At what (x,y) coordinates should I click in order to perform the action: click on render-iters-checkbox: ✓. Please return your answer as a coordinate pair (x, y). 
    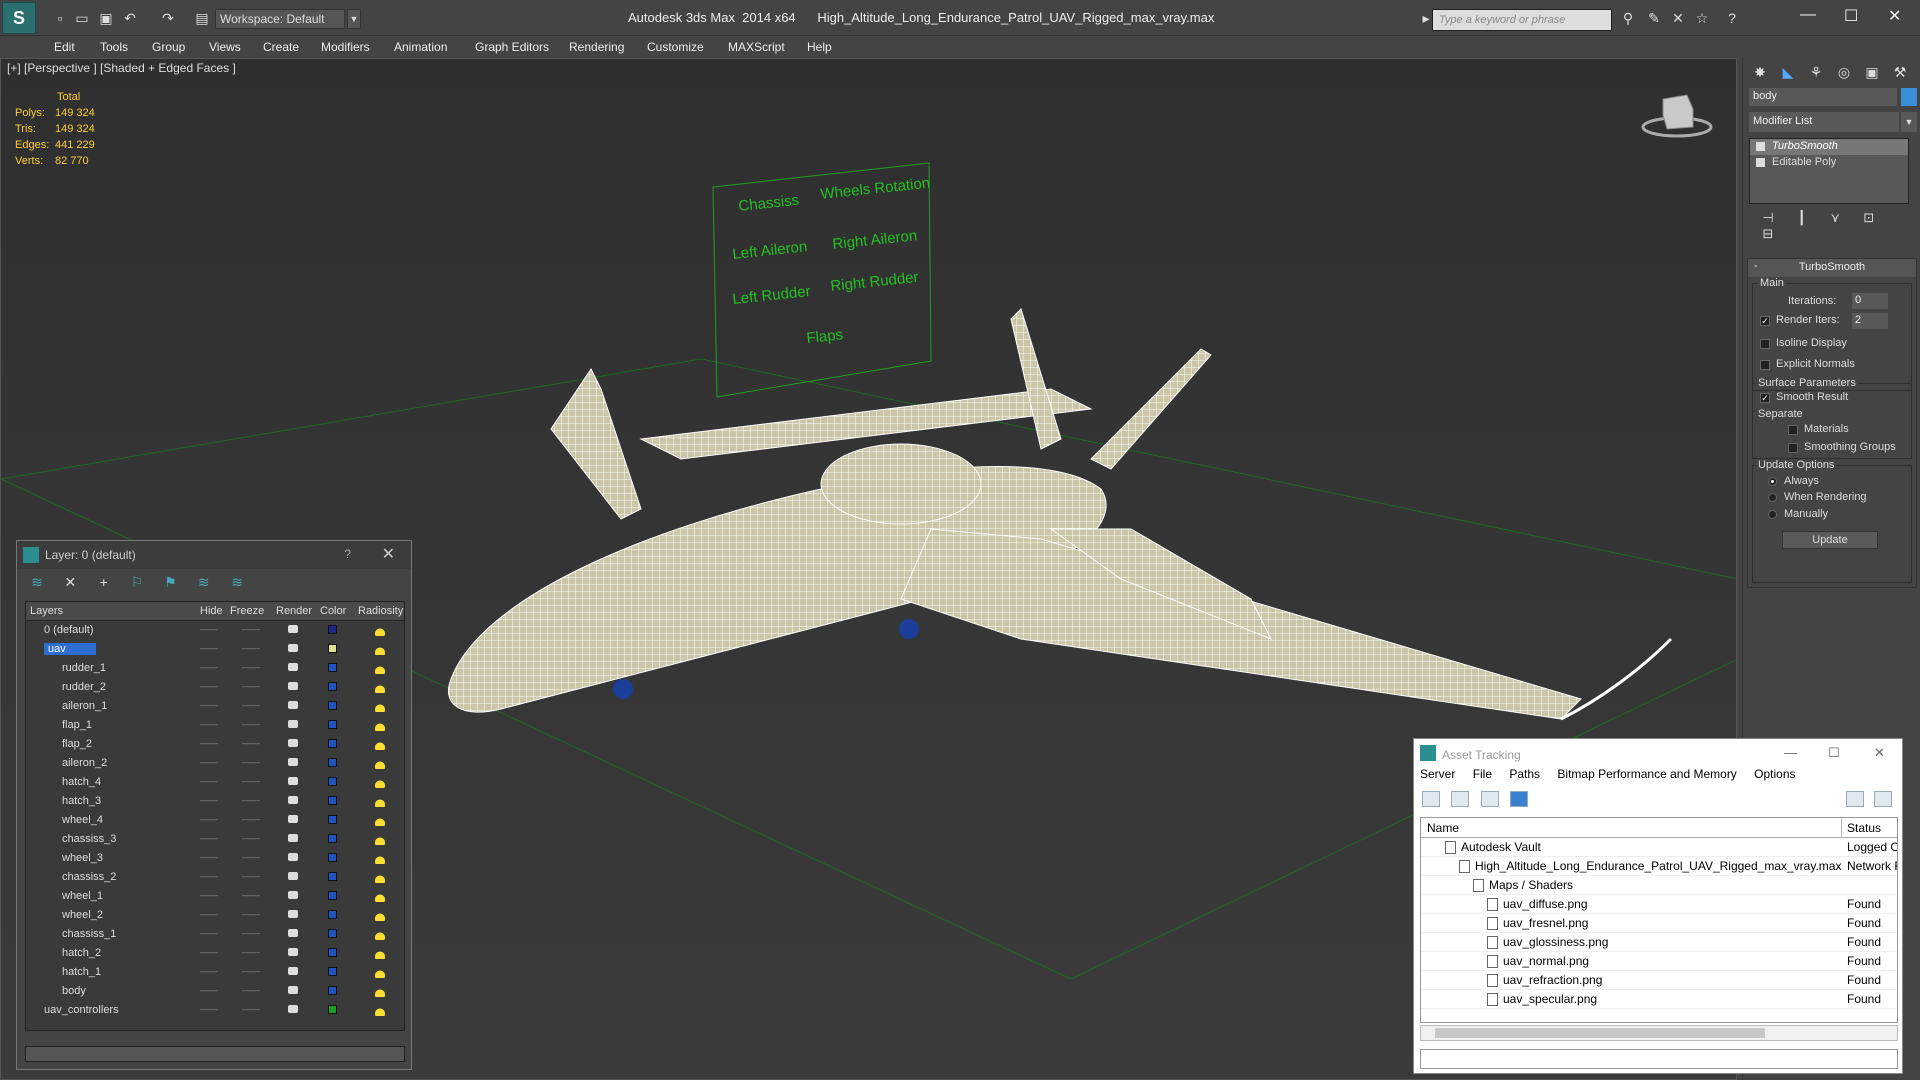
    Looking at the image, I should click on (1765, 321).